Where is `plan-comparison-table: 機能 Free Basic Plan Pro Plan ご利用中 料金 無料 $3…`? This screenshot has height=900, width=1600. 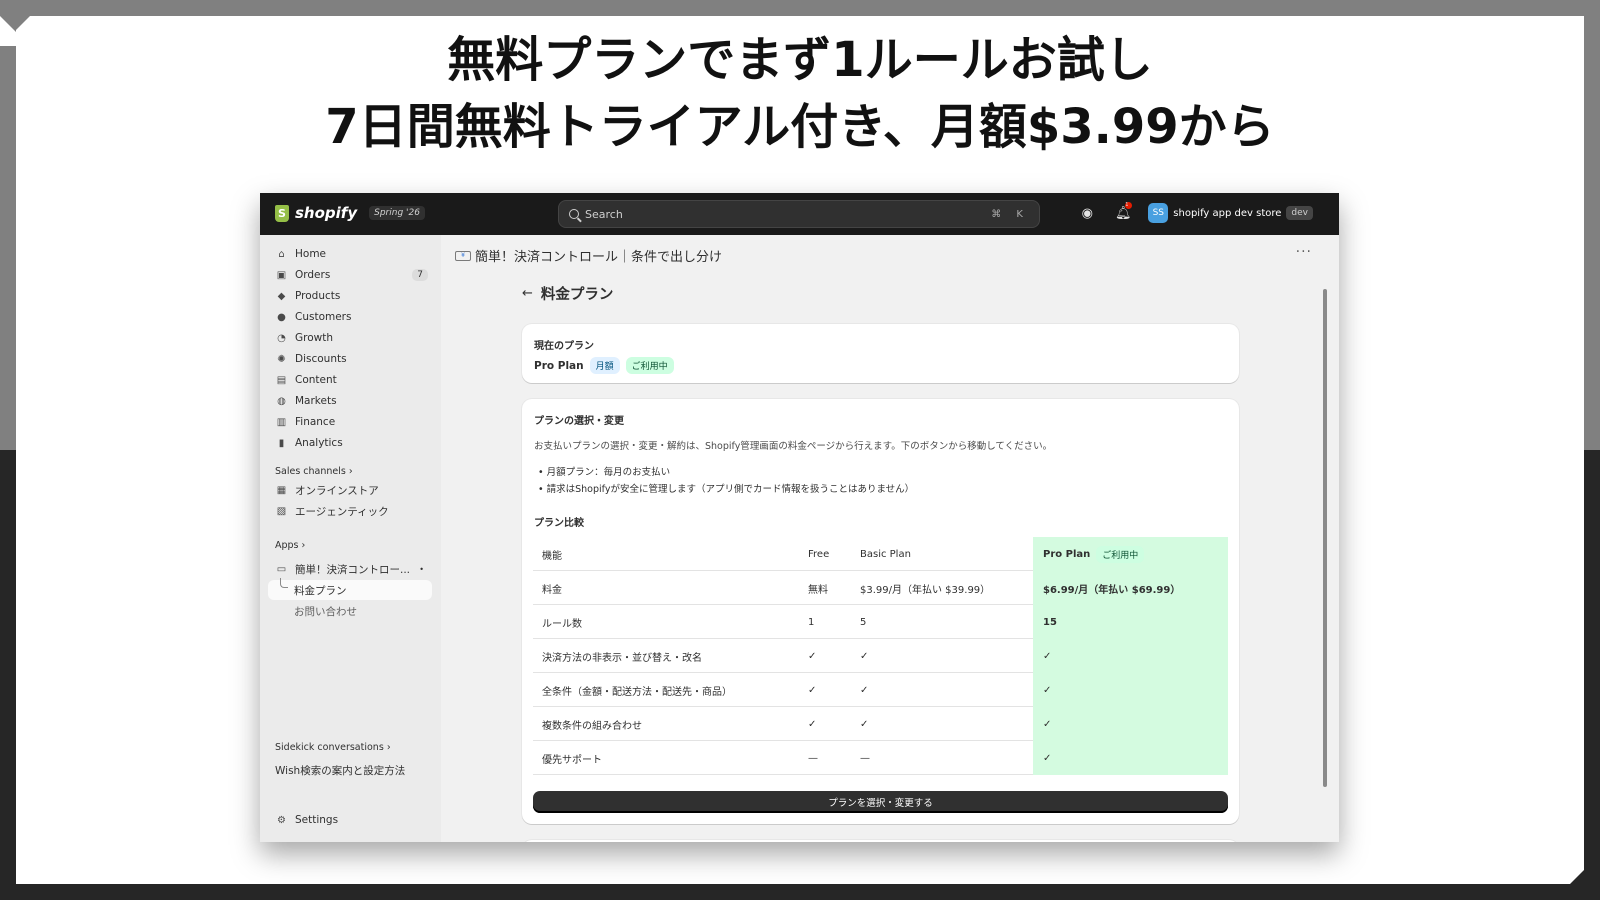
plan-comparison-table: 機能 Free Basic Plan Pro Plan ご利用中 料金 無料 $3… is located at coordinates (880, 656).